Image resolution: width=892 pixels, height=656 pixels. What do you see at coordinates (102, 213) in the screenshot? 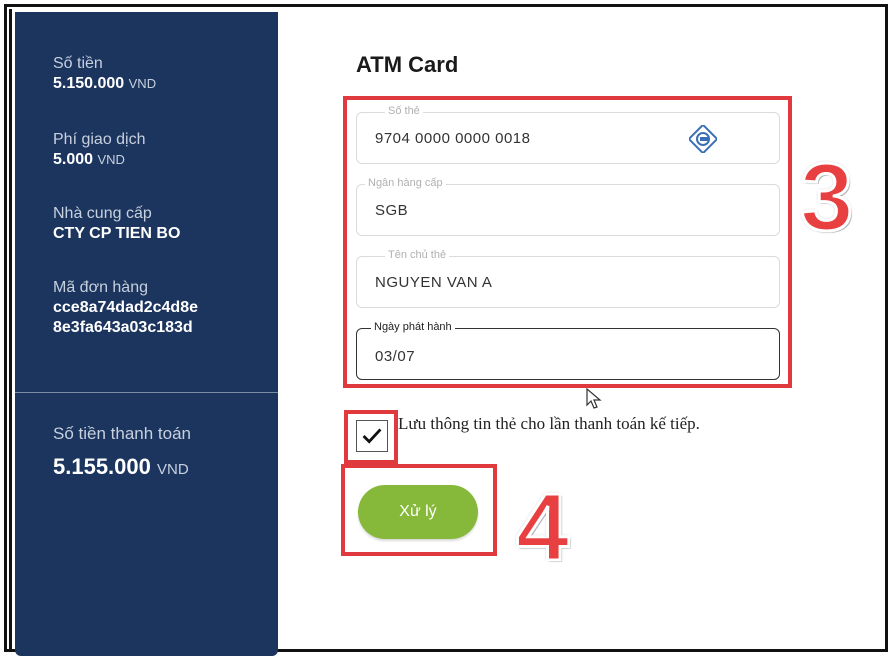
I see `provider-label: Nhà cung cấp` at bounding box center [102, 213].